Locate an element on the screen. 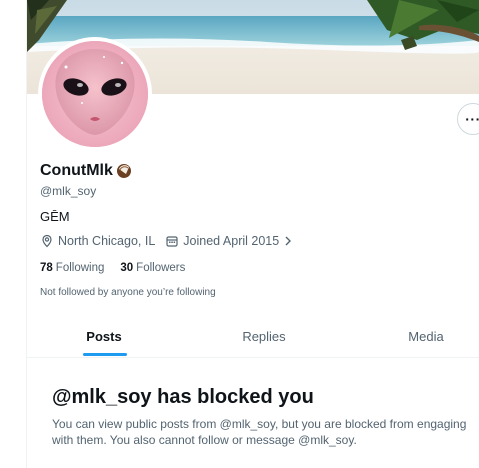 The height and width of the screenshot is (468, 479). calendar-icon is located at coordinates (172, 241).